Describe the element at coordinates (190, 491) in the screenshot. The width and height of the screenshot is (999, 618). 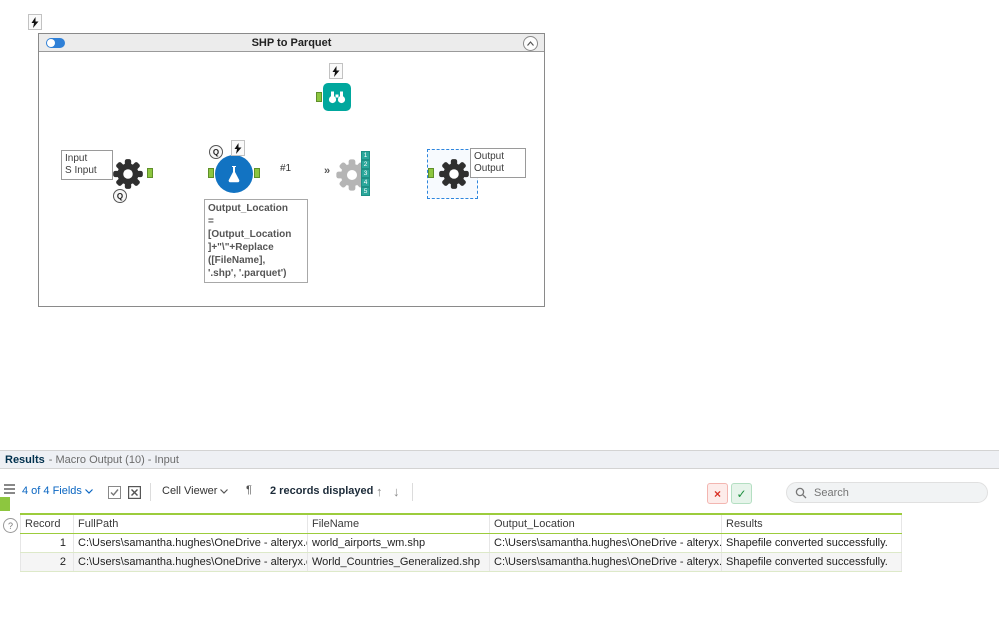
I see `cell-viewer-label: Cell Viewer` at that location.